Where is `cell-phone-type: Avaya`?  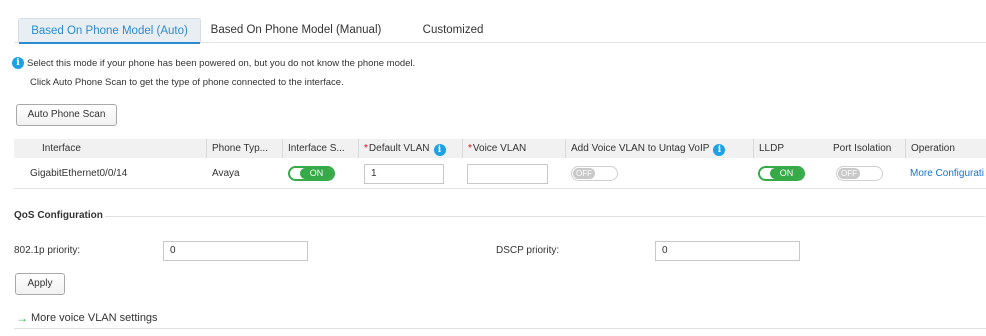 cell-phone-type: Avaya is located at coordinates (226, 173).